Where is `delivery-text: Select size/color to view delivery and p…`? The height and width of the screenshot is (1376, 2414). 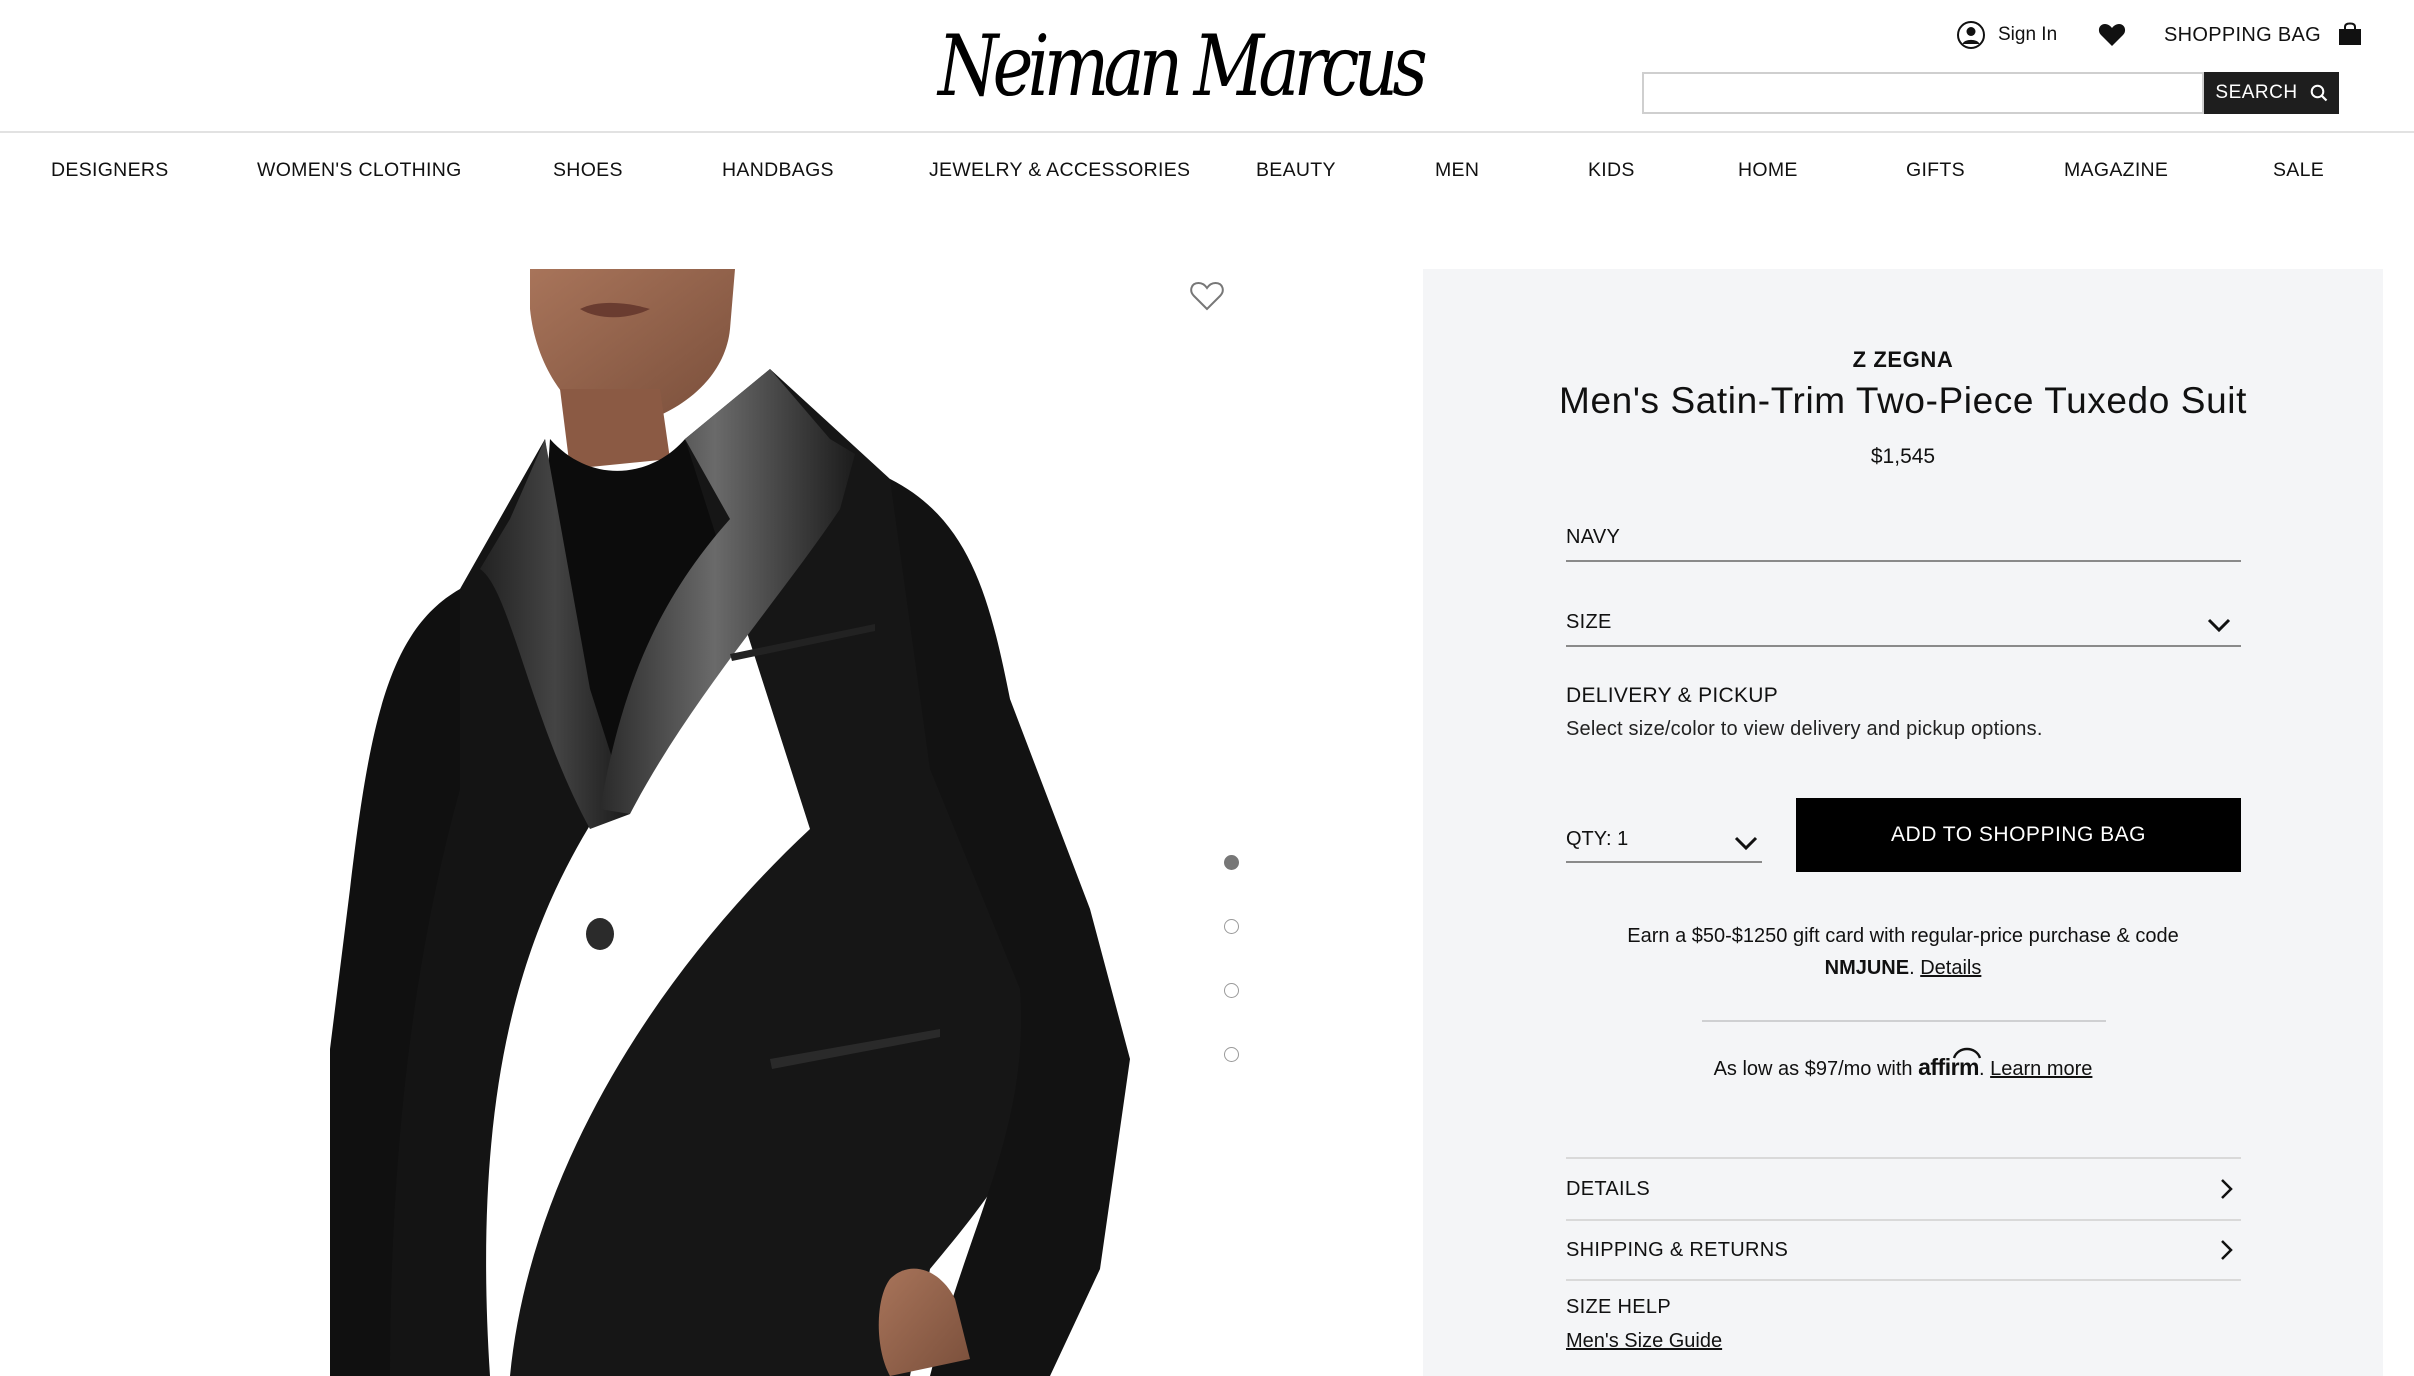 delivery-text: Select size/color to view delivery and p… is located at coordinates (1804, 729).